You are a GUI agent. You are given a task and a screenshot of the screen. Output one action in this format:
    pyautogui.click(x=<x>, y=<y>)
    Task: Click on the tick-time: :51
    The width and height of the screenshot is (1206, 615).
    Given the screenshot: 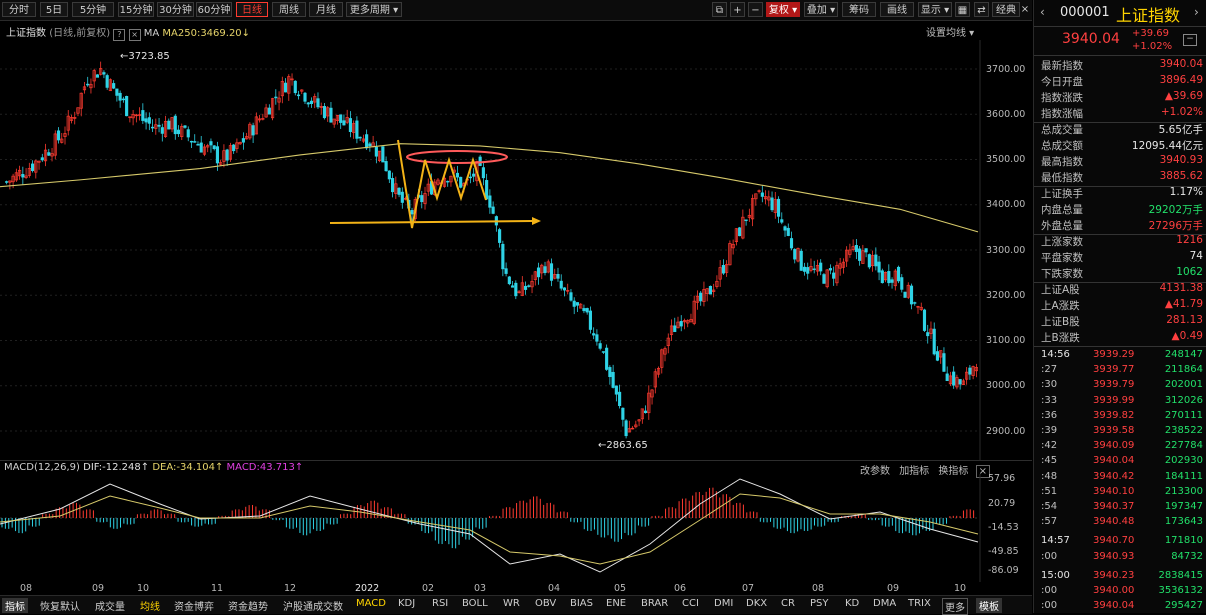 What is the action you would take?
    pyautogui.click(x=1049, y=491)
    